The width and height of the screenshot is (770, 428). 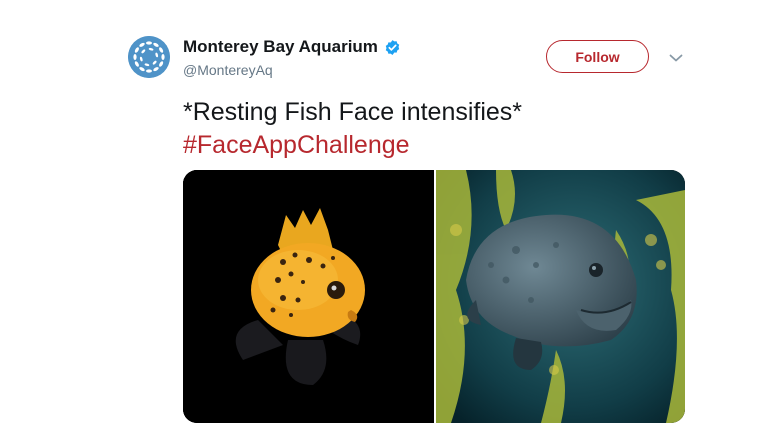 I want to click on author-name-row: Monterey Bay Aquarium, so click(x=292, y=47).